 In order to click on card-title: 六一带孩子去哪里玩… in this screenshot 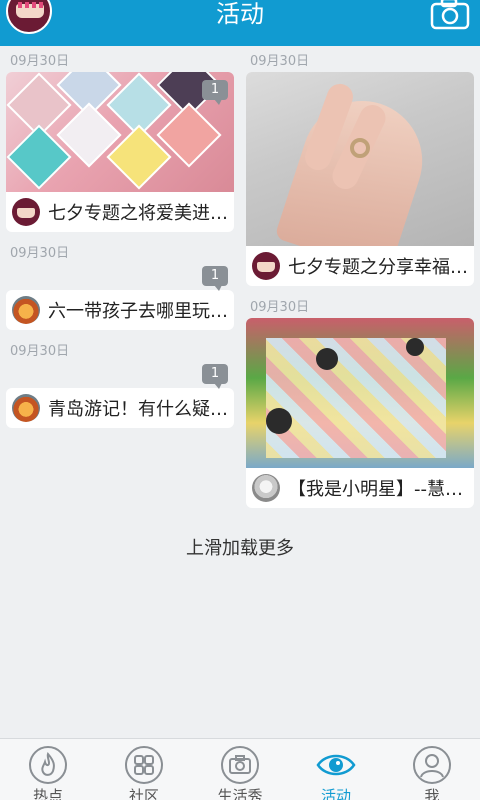, I will do `click(138, 311)`.